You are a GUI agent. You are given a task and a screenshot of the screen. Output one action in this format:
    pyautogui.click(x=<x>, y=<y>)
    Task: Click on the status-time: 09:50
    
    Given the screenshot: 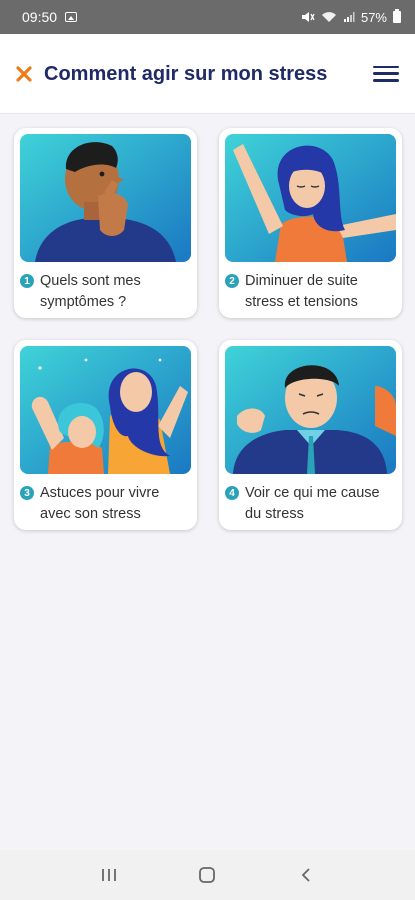 What is the action you would take?
    pyautogui.click(x=40, y=17)
    